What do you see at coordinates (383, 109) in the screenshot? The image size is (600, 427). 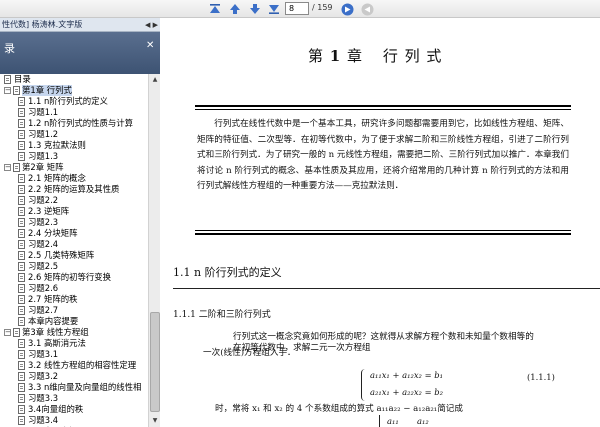 I see `intro-rule-top-thin` at bounding box center [383, 109].